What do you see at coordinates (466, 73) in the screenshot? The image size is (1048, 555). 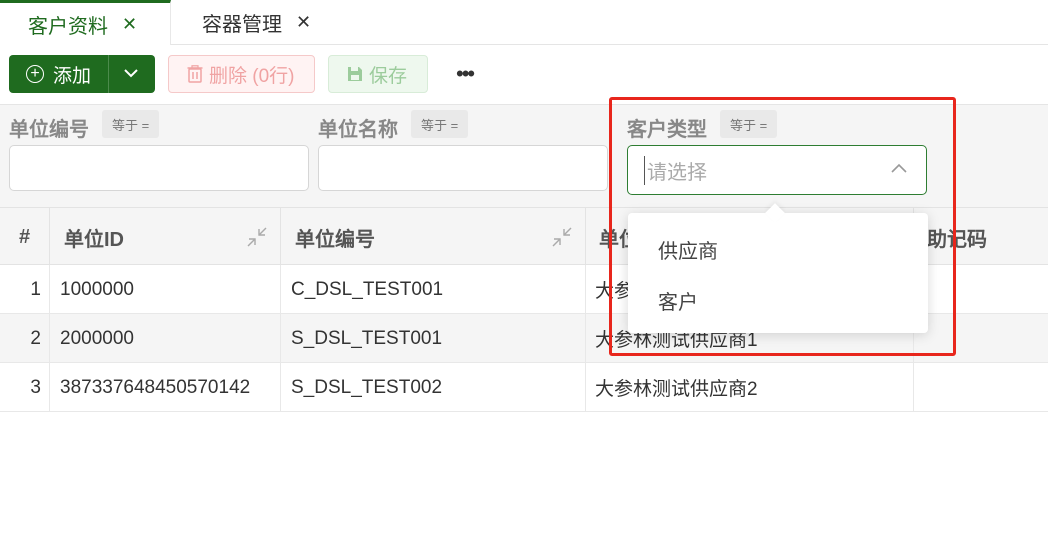 I see `more-options-icon: •••` at bounding box center [466, 73].